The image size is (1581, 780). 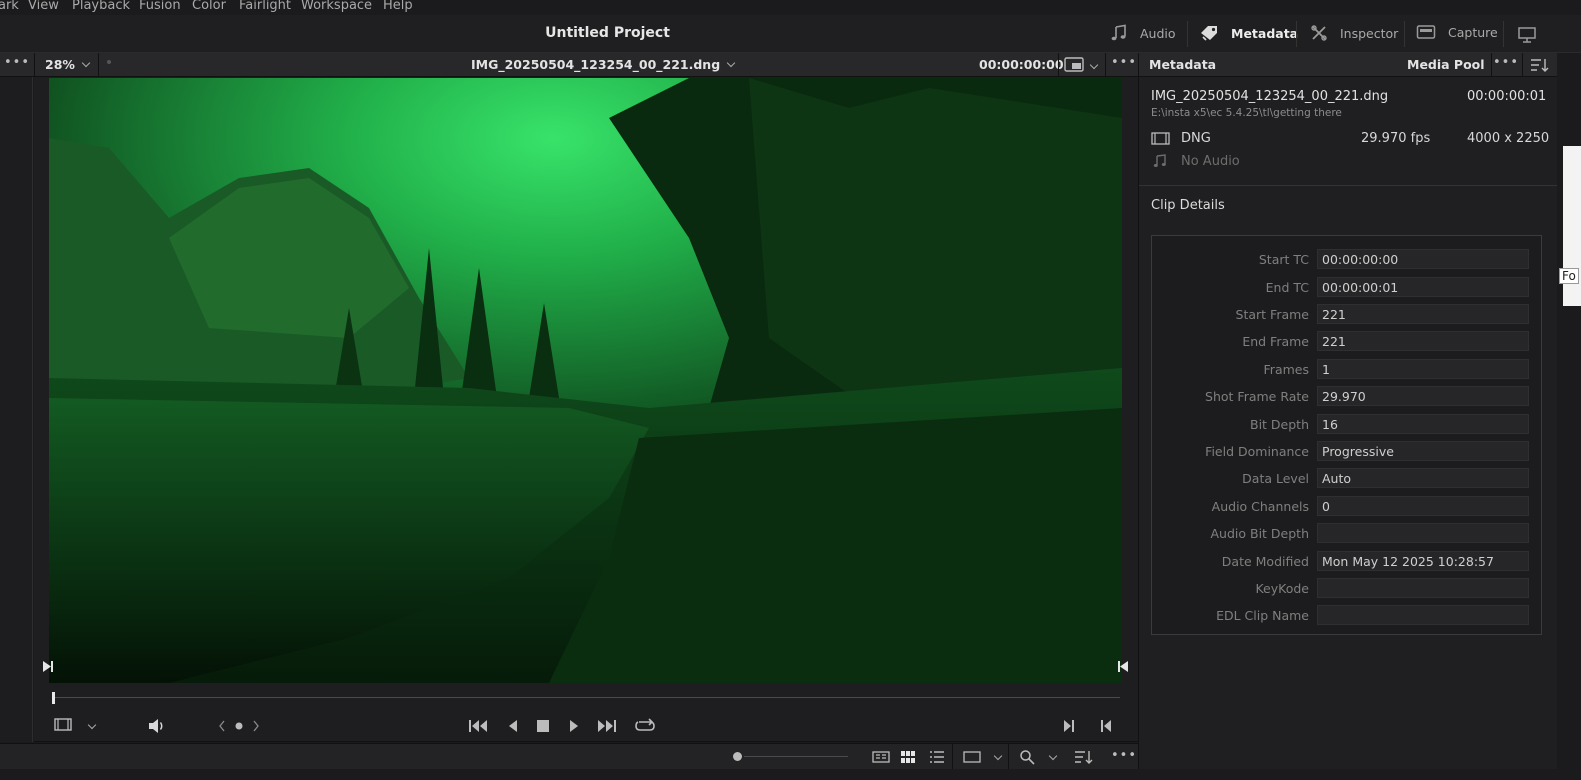 What do you see at coordinates (1569, 276) in the screenshot?
I see `adjacent-window-text: Fo` at bounding box center [1569, 276].